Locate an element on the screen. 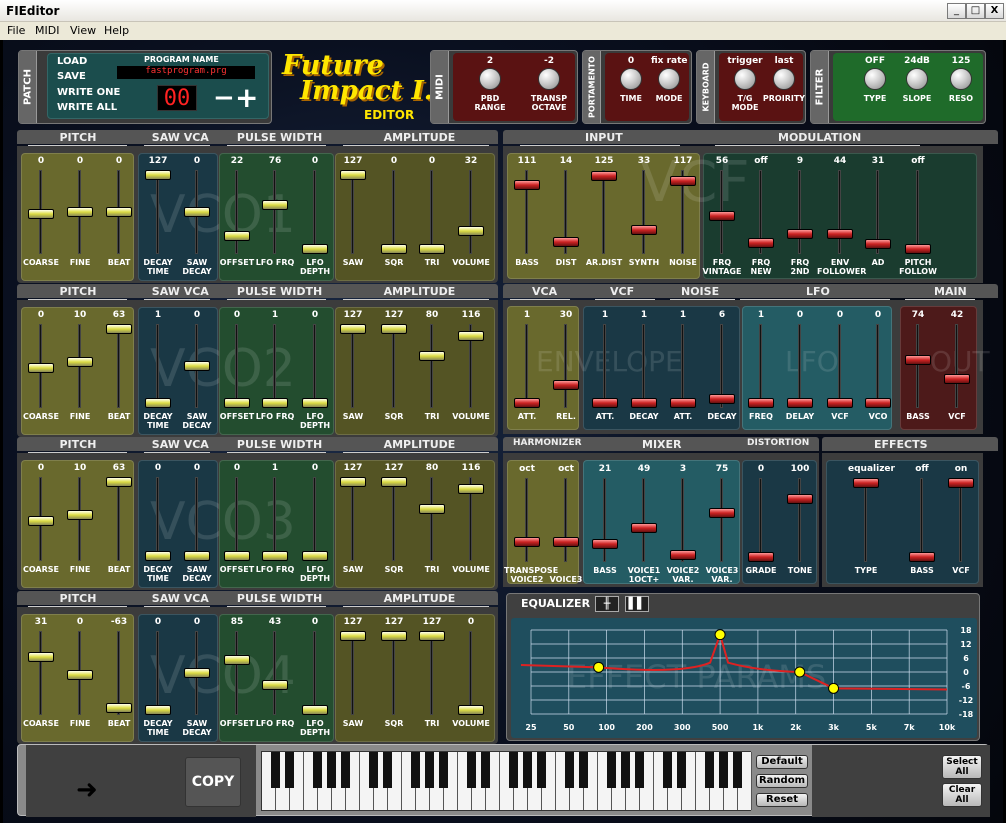  harm-slider-4-handle is located at coordinates (683, 554).